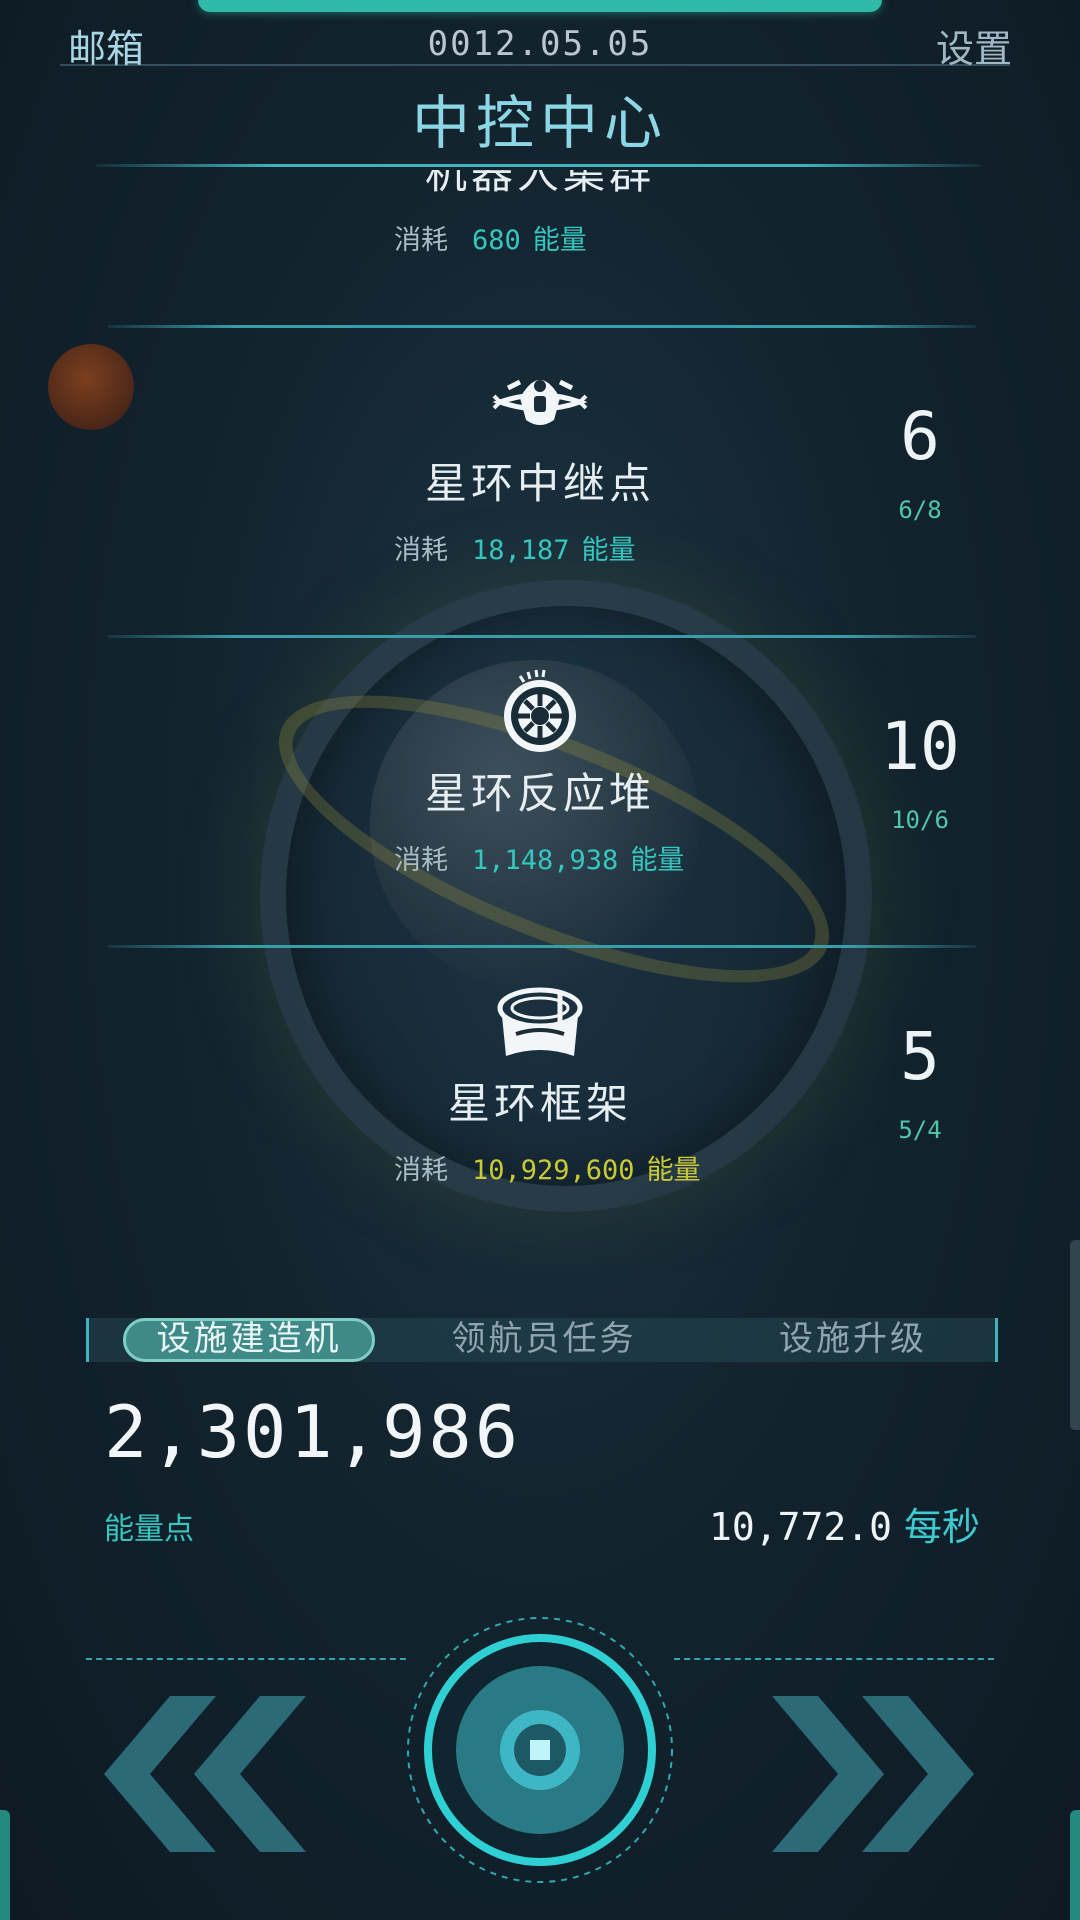  I want to click on facility-cost: 消耗 680 能量, so click(490, 237).